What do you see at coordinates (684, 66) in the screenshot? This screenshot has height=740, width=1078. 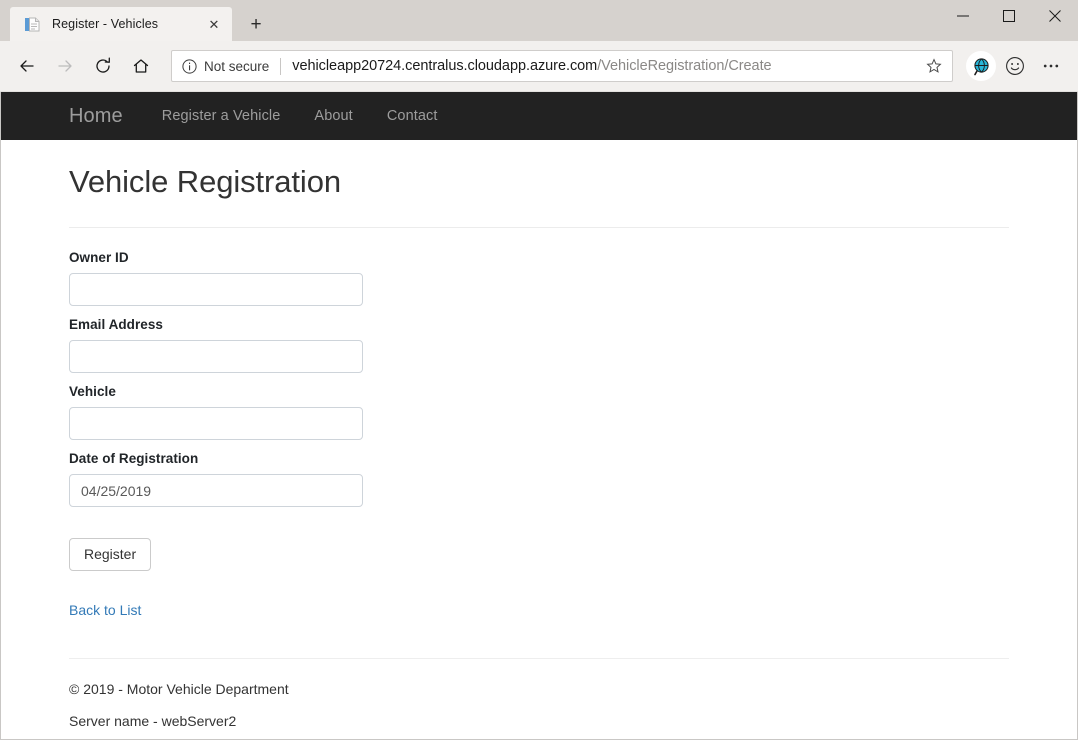 I see `url-path: /VehicleRegistration/Create` at bounding box center [684, 66].